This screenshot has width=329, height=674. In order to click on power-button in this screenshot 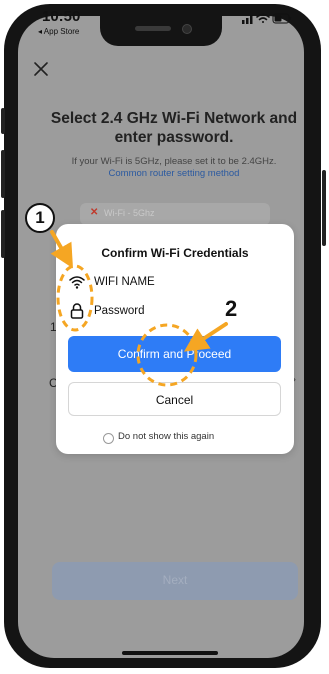, I will do `click(324, 208)`.